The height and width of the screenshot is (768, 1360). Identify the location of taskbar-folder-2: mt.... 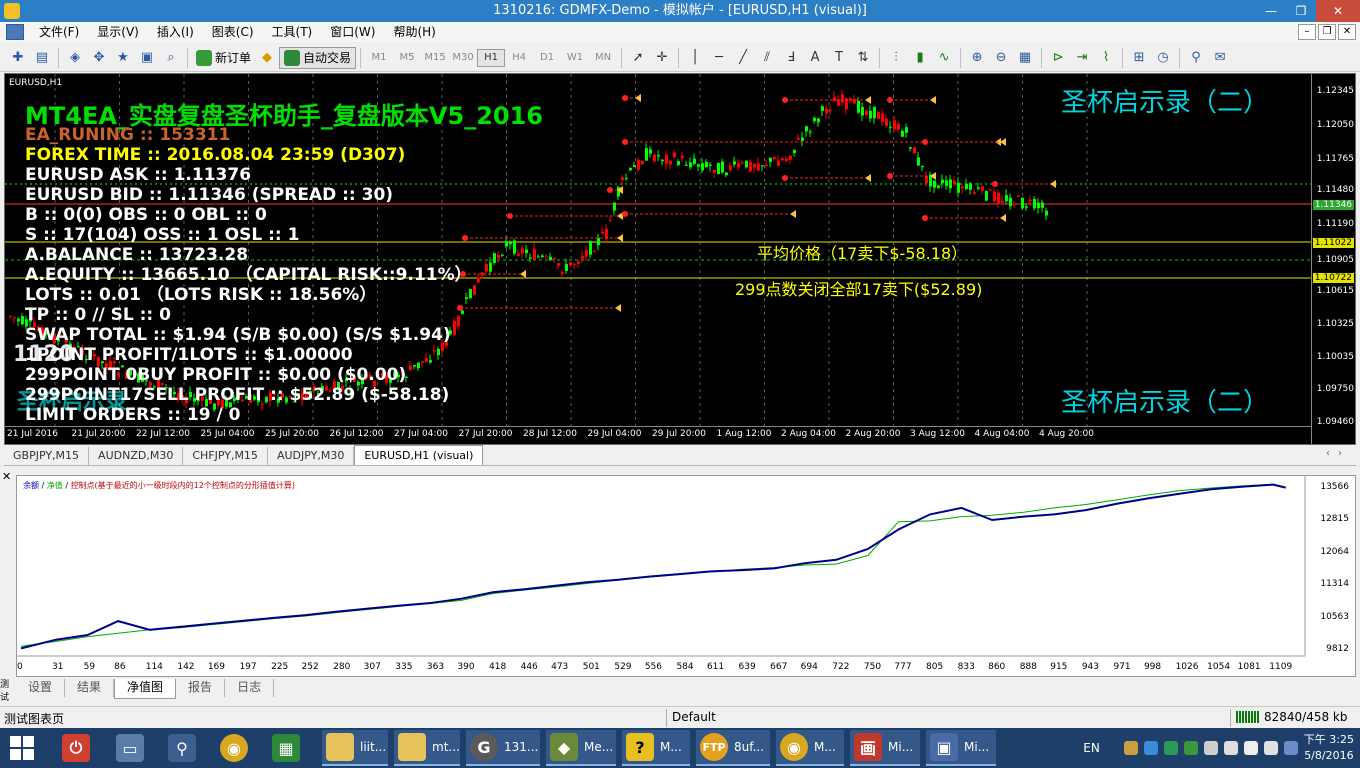
(427, 748).